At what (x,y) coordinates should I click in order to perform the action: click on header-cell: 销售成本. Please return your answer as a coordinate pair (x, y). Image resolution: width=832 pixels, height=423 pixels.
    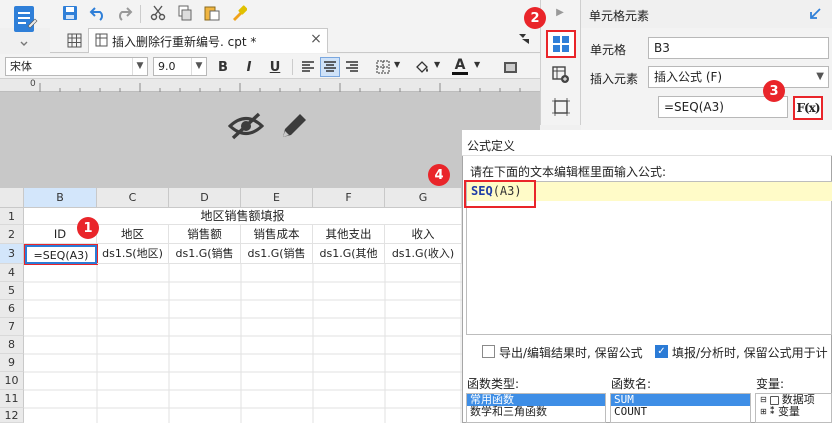
    Looking at the image, I should click on (277, 234).